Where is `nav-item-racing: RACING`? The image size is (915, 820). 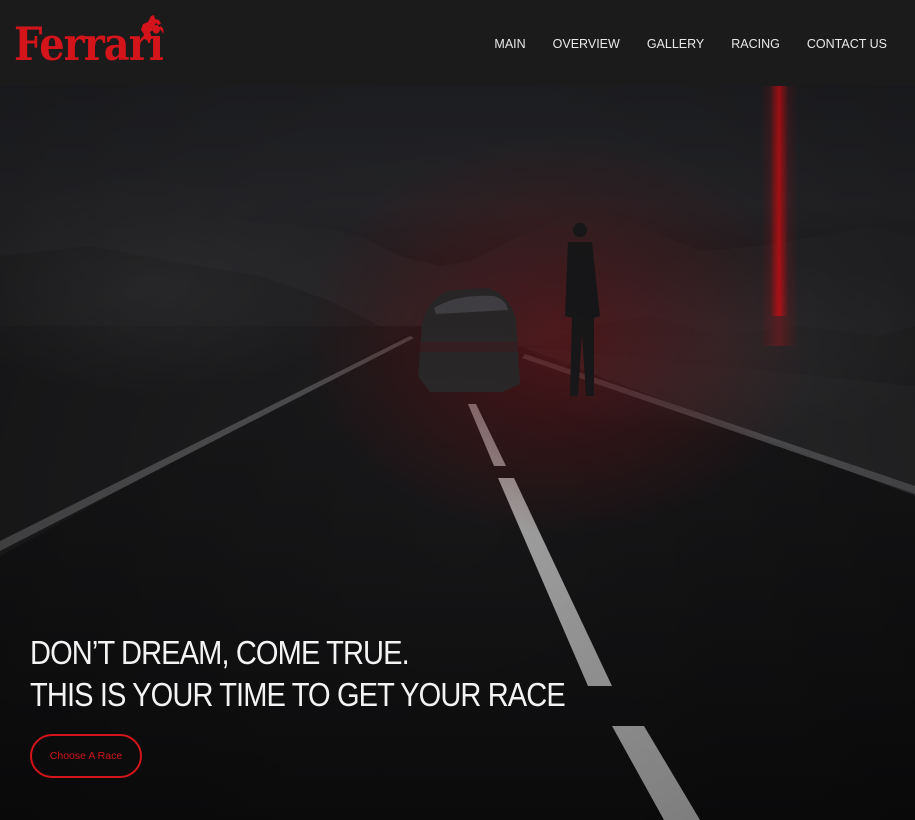 nav-item-racing: RACING is located at coordinates (755, 44).